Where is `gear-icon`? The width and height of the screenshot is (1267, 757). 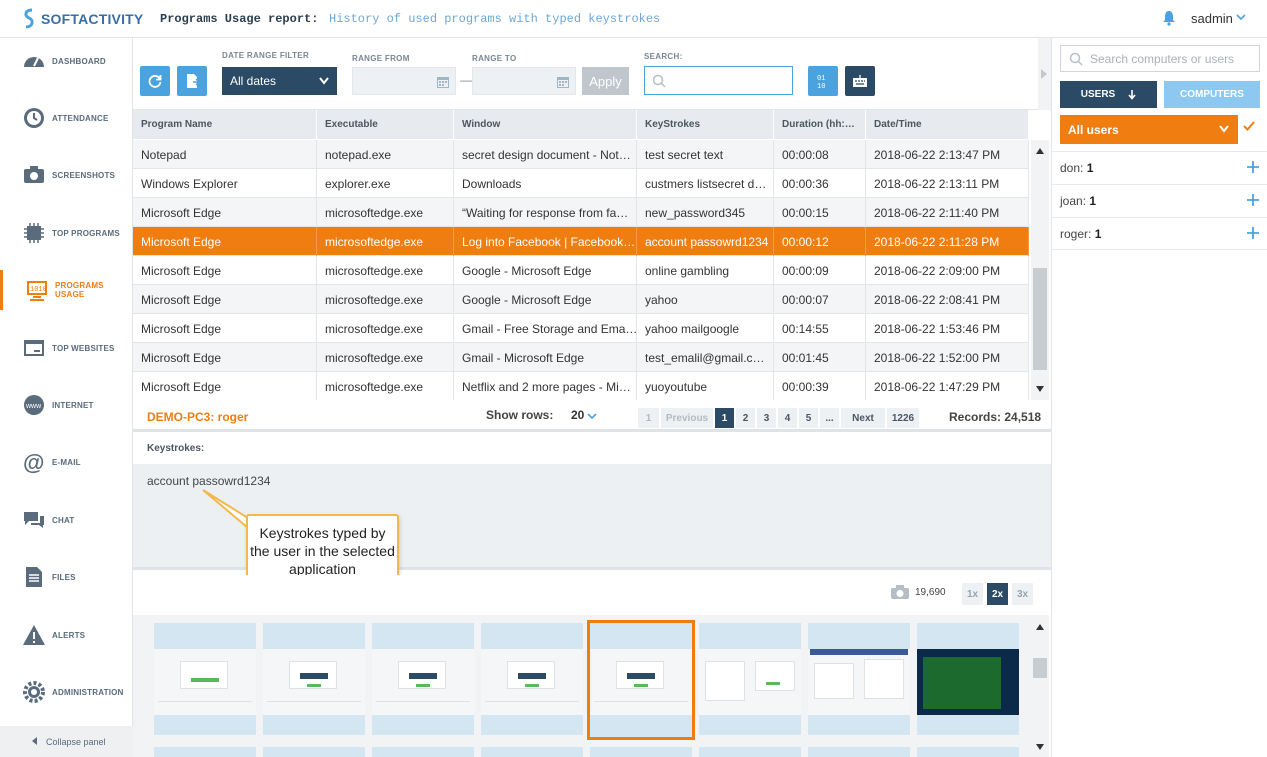 gear-icon is located at coordinates (34, 692).